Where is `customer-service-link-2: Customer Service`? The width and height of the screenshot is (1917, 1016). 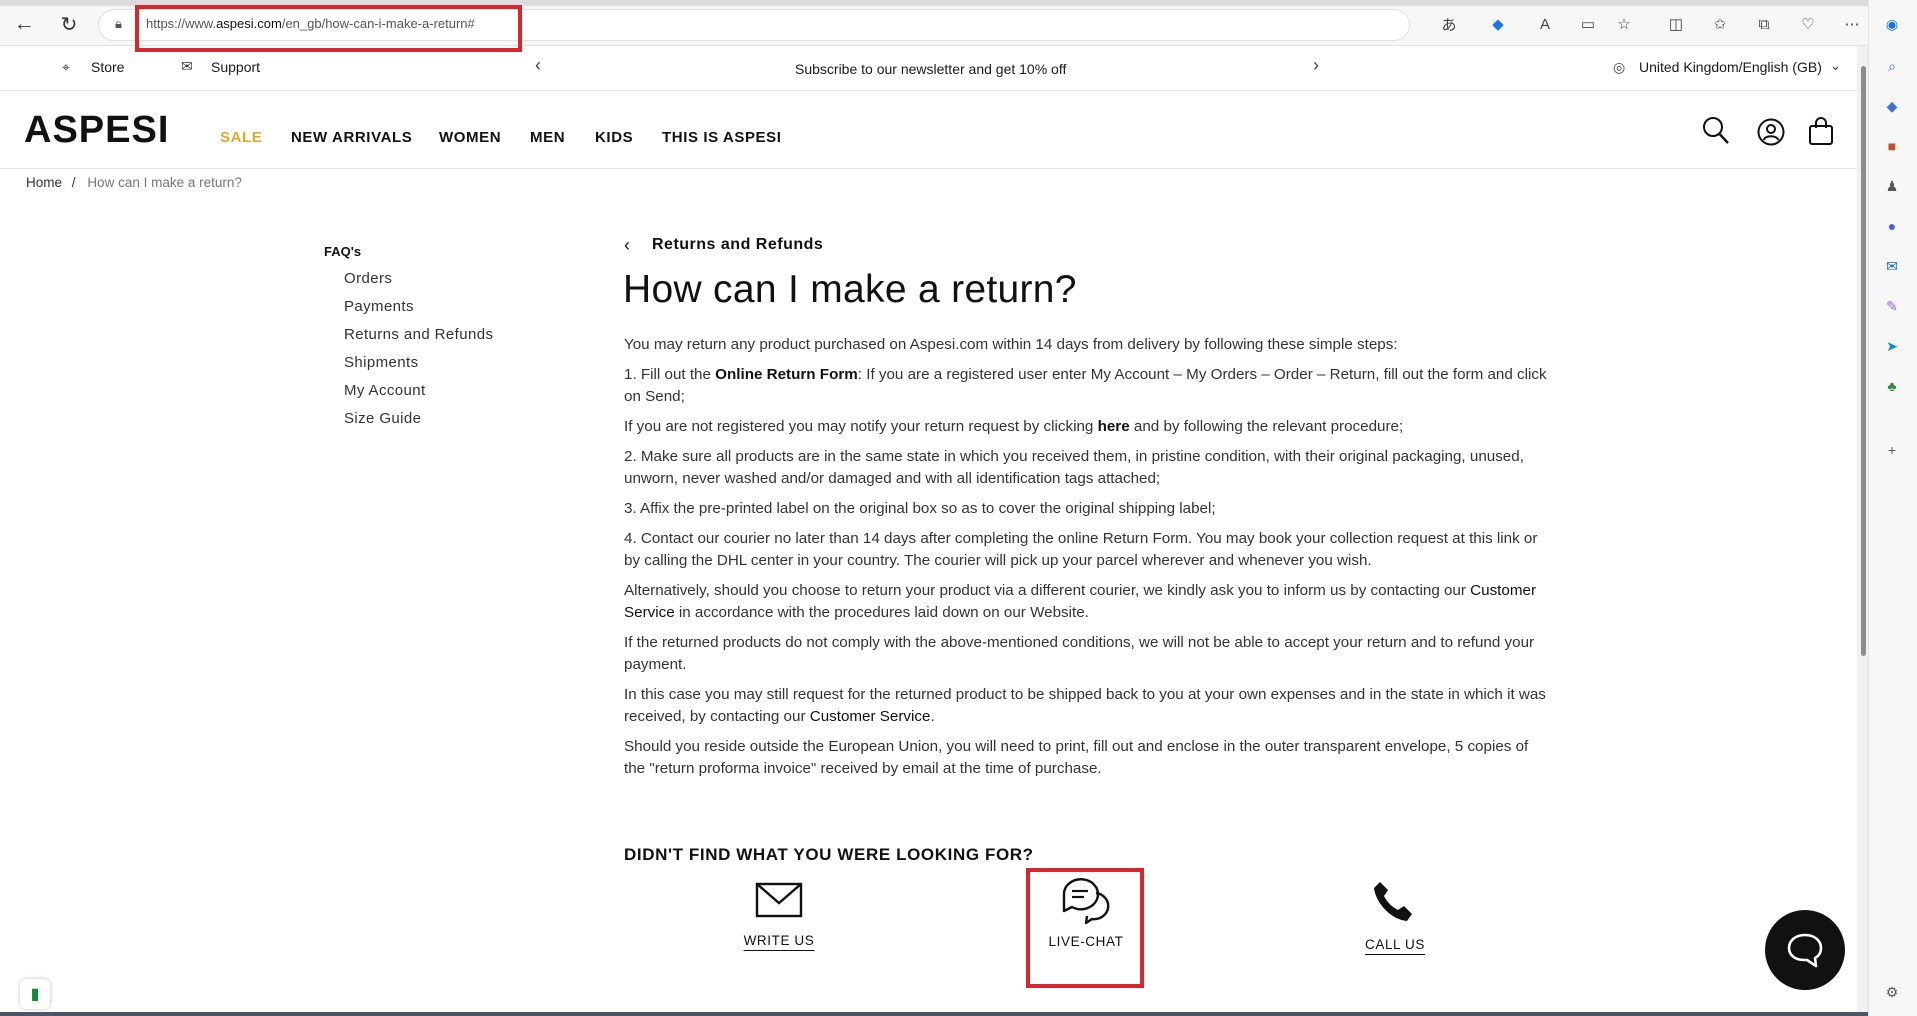
customer-service-link-2: Customer Service is located at coordinates (870, 716).